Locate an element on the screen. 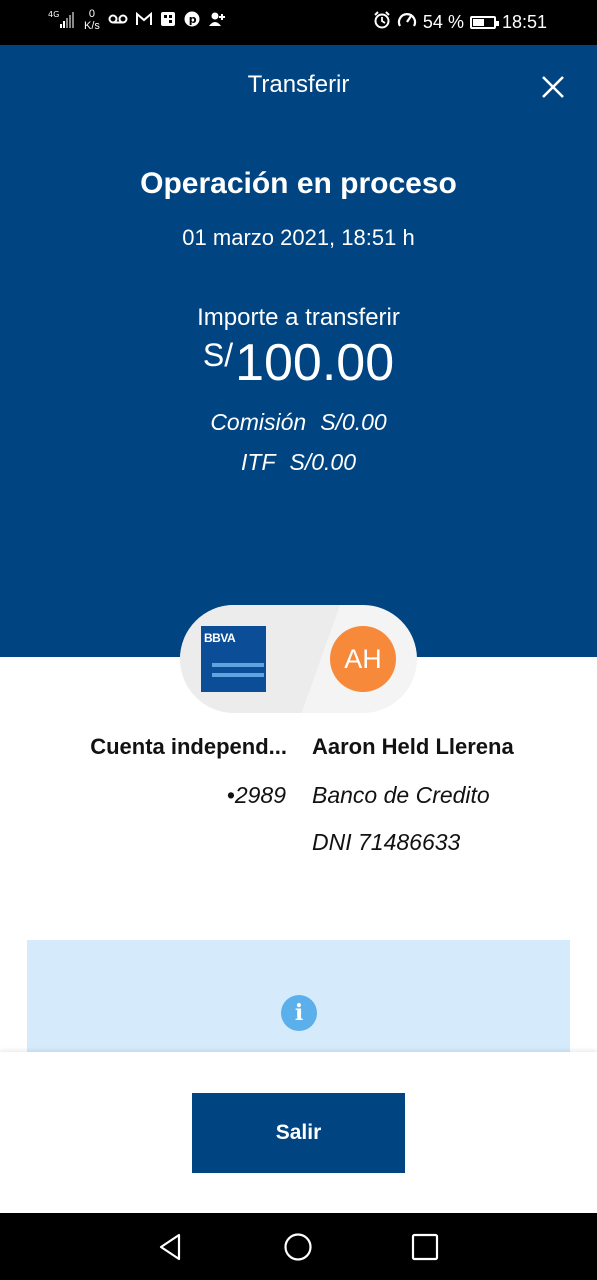  svg-text: 4G is located at coordinates (53, 14).